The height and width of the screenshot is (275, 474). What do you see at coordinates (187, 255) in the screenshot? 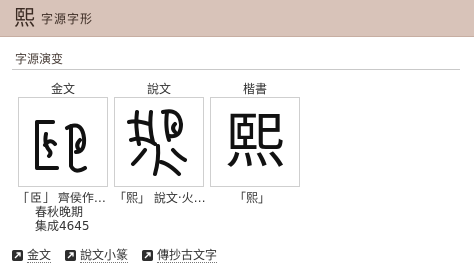
I see `link-label-chuanchao-guwenzi: 傳抄古文字` at bounding box center [187, 255].